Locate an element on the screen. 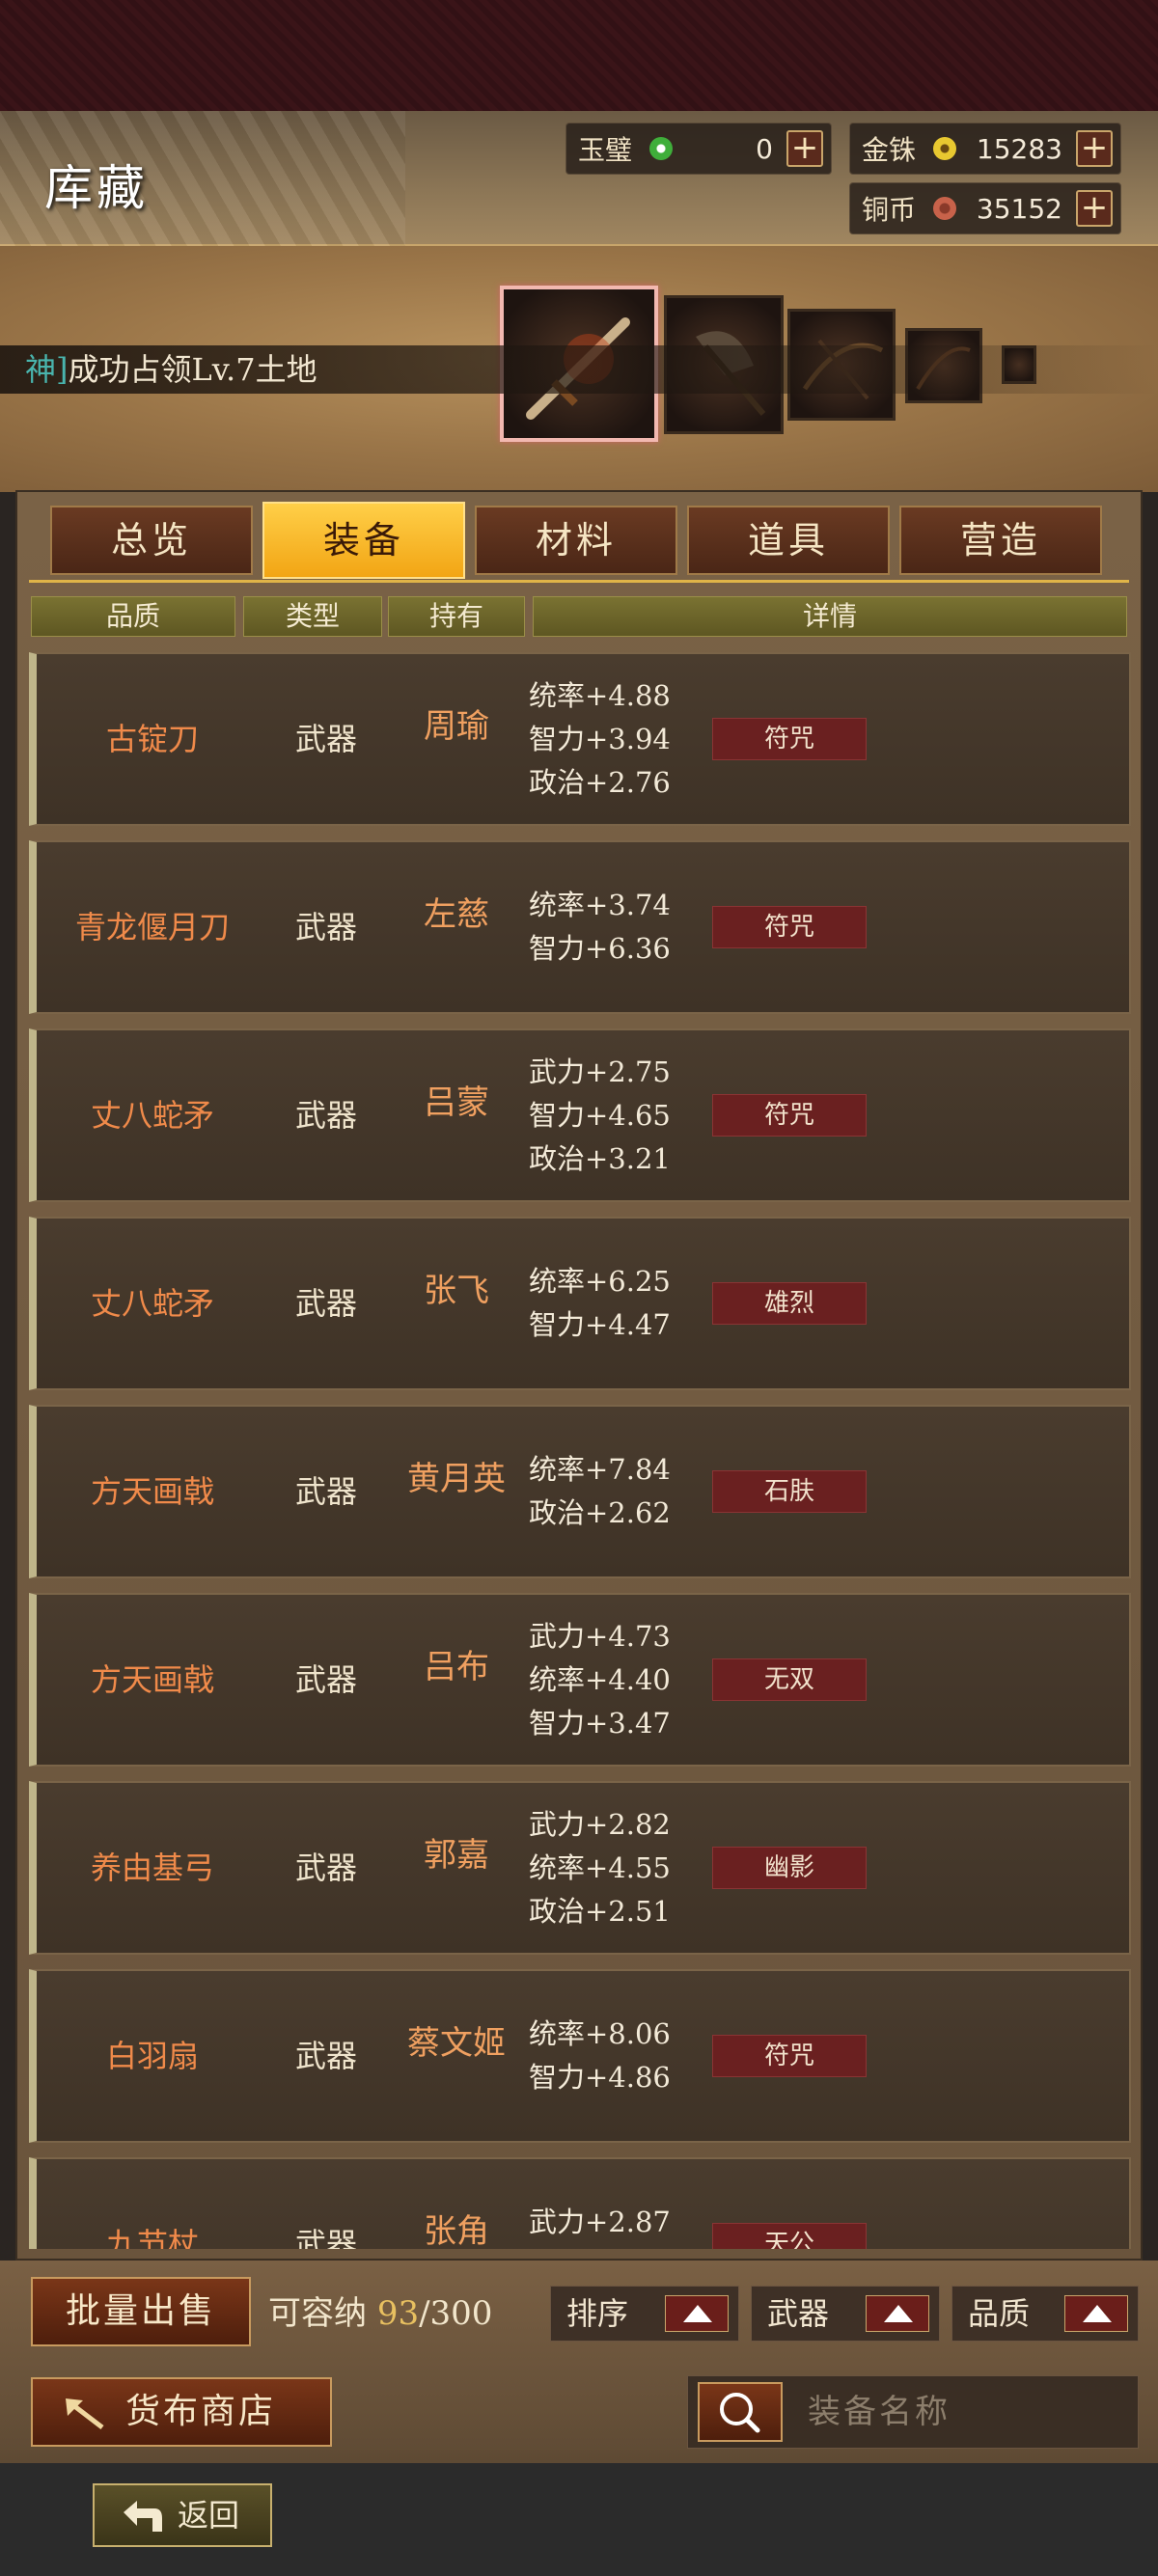 Image resolution: width=1158 pixels, height=2576 pixels. header: 库藏 玉璧 0 + 金铢 15283 + 铜币 35152 + is located at coordinates (579, 178).